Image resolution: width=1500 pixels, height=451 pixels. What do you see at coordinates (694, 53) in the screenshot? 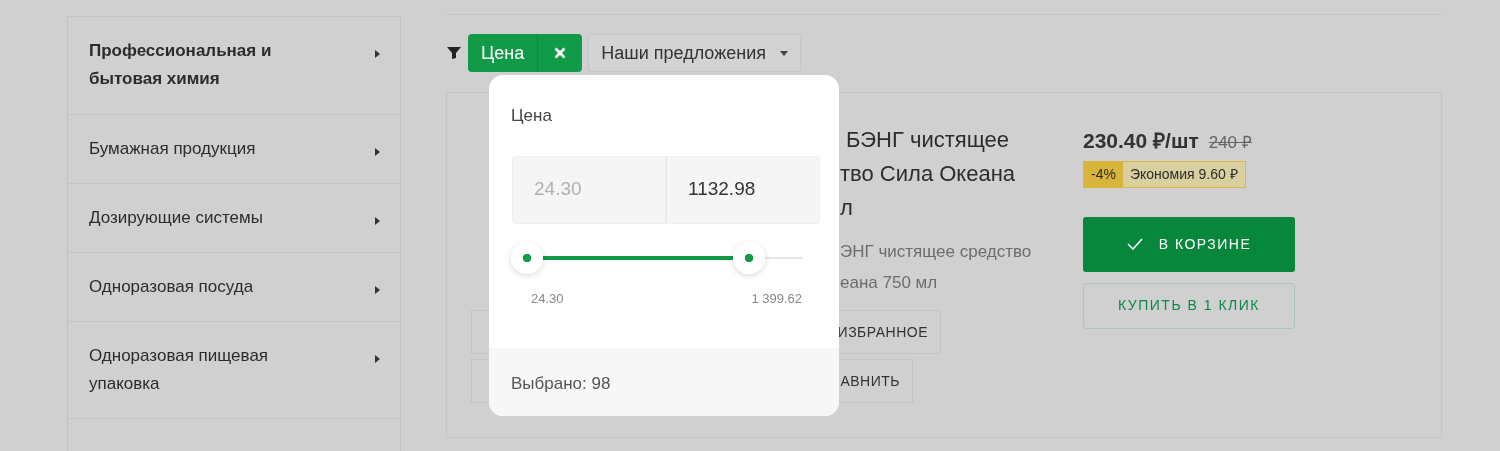
I see `sort-dropdown: Наши предложения` at bounding box center [694, 53].